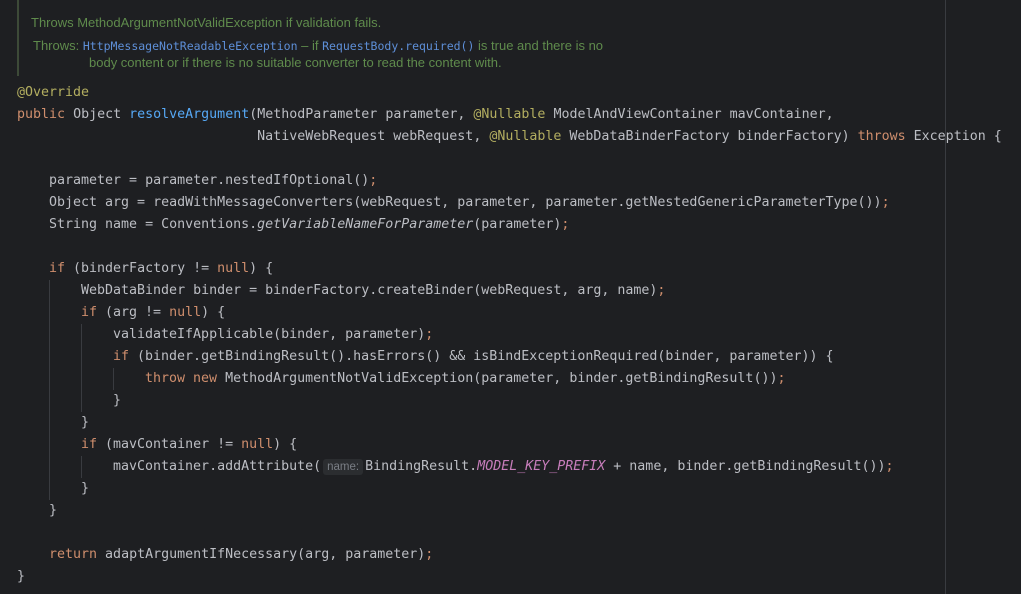 The height and width of the screenshot is (594, 1021). I want to click on override-annotation: @Override, so click(53, 92).